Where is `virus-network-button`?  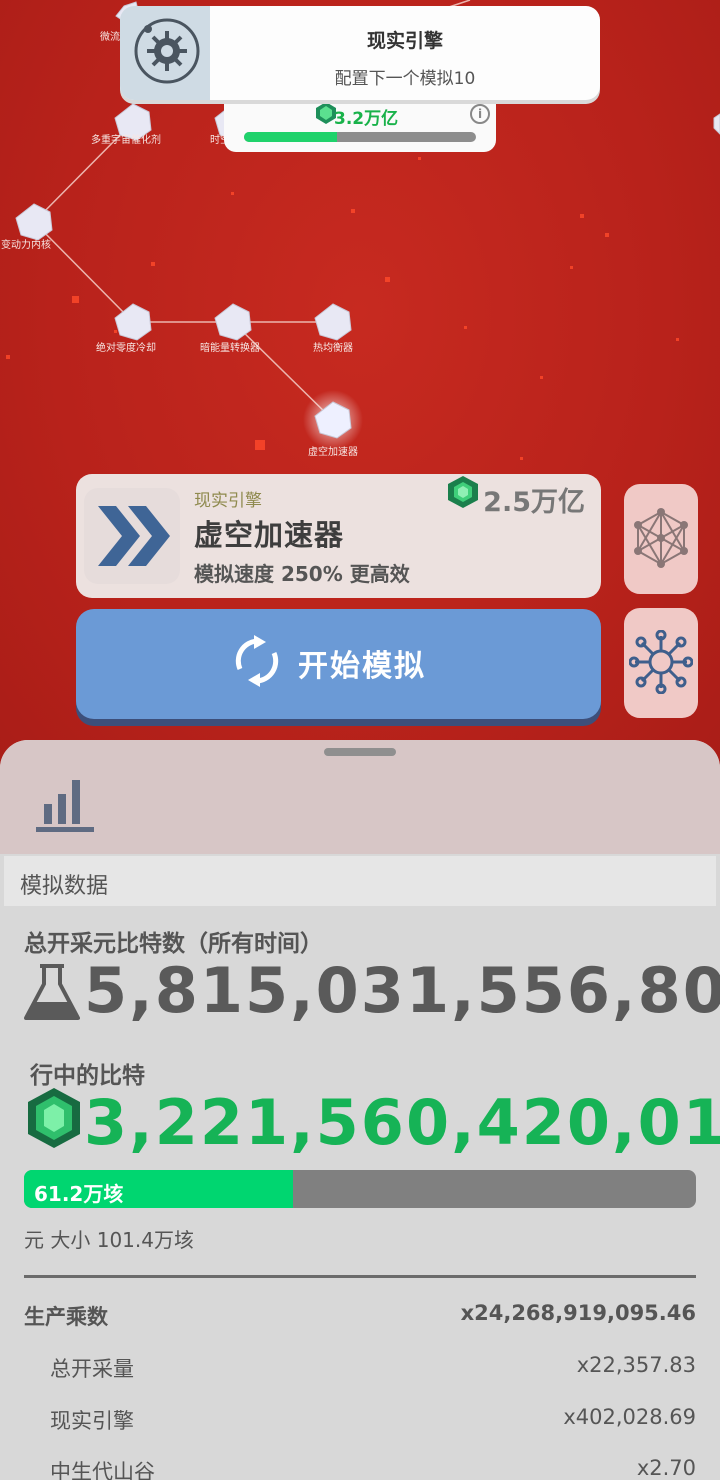 virus-network-button is located at coordinates (661, 663).